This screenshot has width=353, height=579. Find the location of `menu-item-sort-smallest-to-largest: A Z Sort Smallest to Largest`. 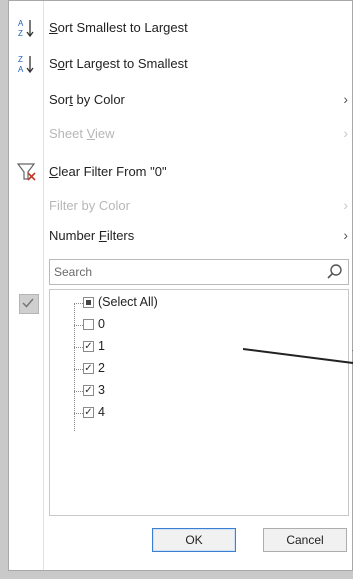

menu-item-sort-smallest-to-largest: A Z Sort Smallest to Largest is located at coordinates (181, 28).